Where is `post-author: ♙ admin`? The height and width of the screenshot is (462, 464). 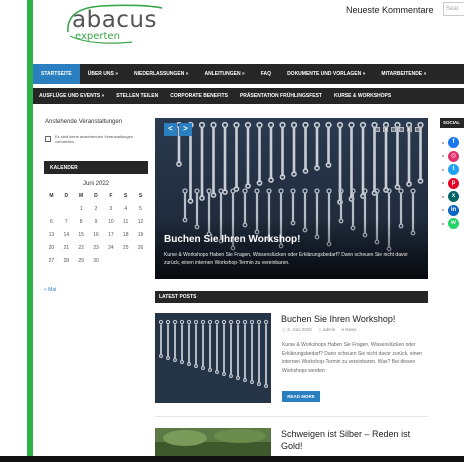
post-author: ♙ admin is located at coordinates (327, 330).